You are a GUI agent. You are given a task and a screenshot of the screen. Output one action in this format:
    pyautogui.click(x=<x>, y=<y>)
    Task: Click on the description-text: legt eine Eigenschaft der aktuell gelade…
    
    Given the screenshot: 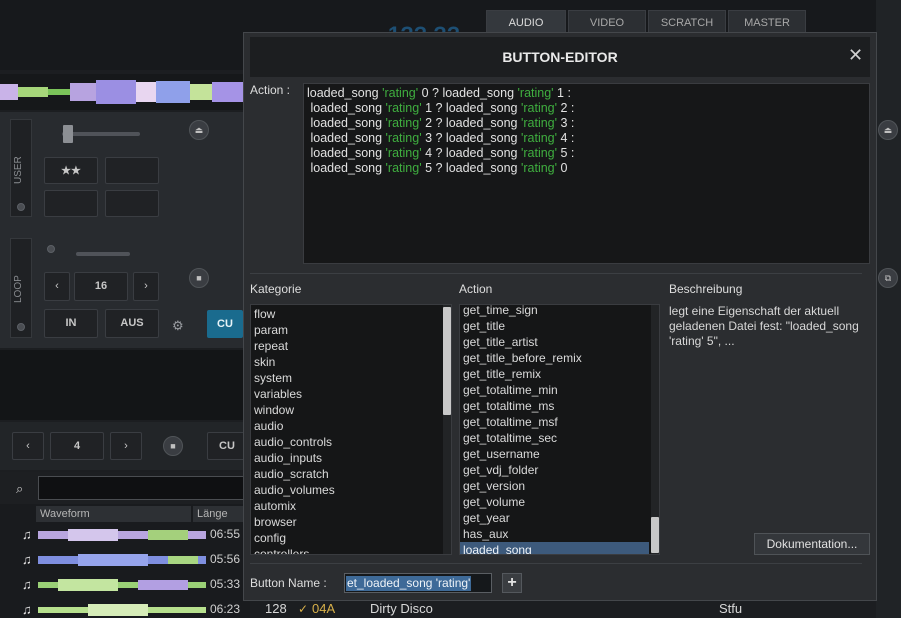 What is the action you would take?
    pyautogui.click(x=764, y=326)
    